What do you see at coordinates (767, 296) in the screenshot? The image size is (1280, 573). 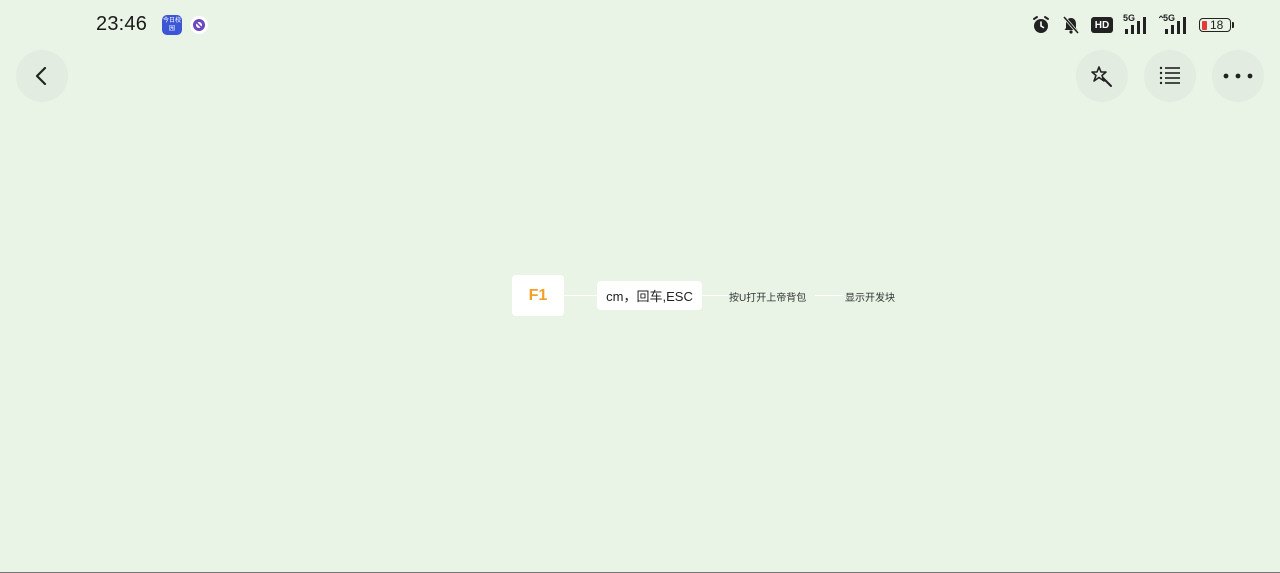 I see `mindmap-node-level2: 按U打开上帝背包` at bounding box center [767, 296].